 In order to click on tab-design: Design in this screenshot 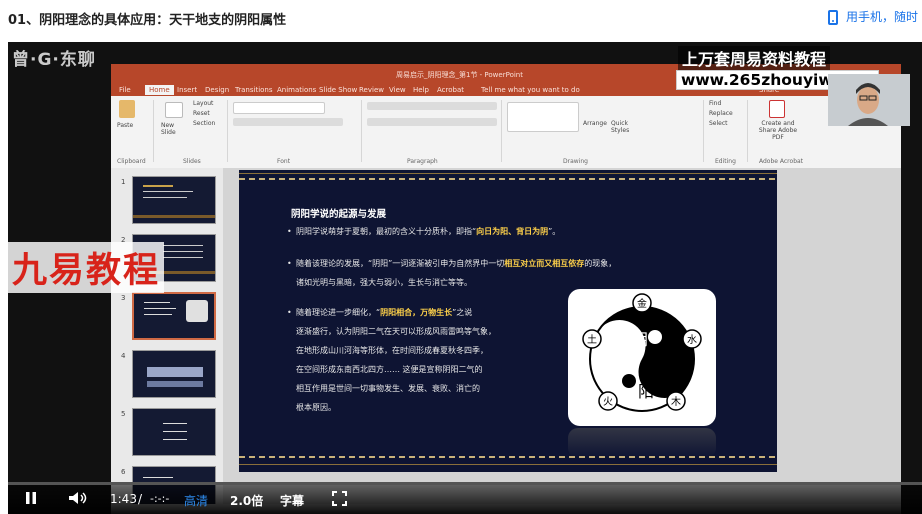, I will do `click(217, 90)`.